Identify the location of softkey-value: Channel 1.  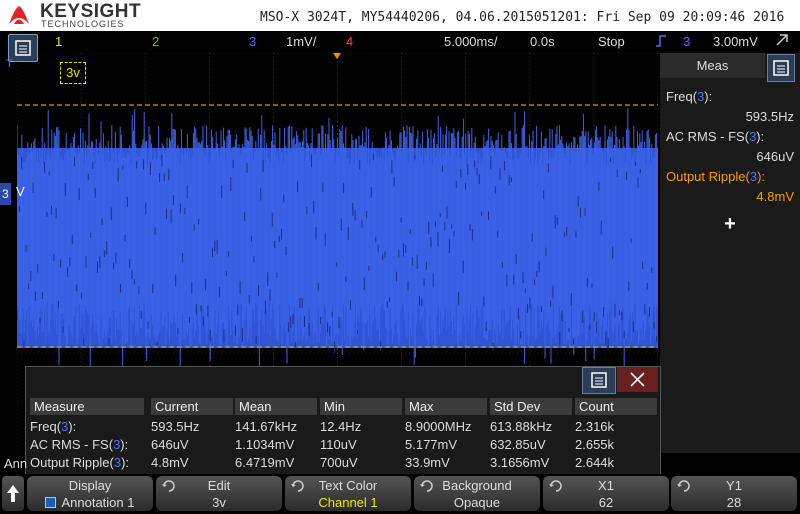
(348, 502).